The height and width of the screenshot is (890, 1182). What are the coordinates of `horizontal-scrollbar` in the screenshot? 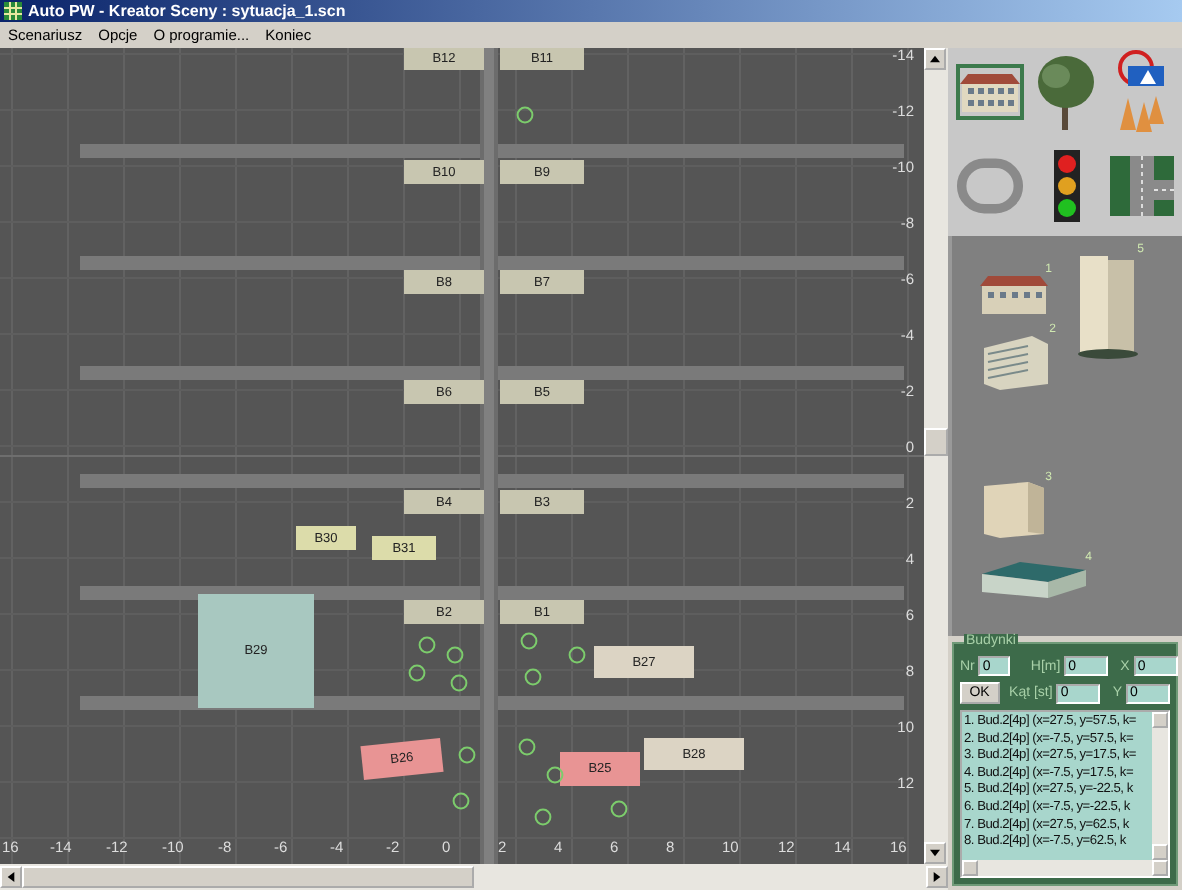 It's located at (474, 877).